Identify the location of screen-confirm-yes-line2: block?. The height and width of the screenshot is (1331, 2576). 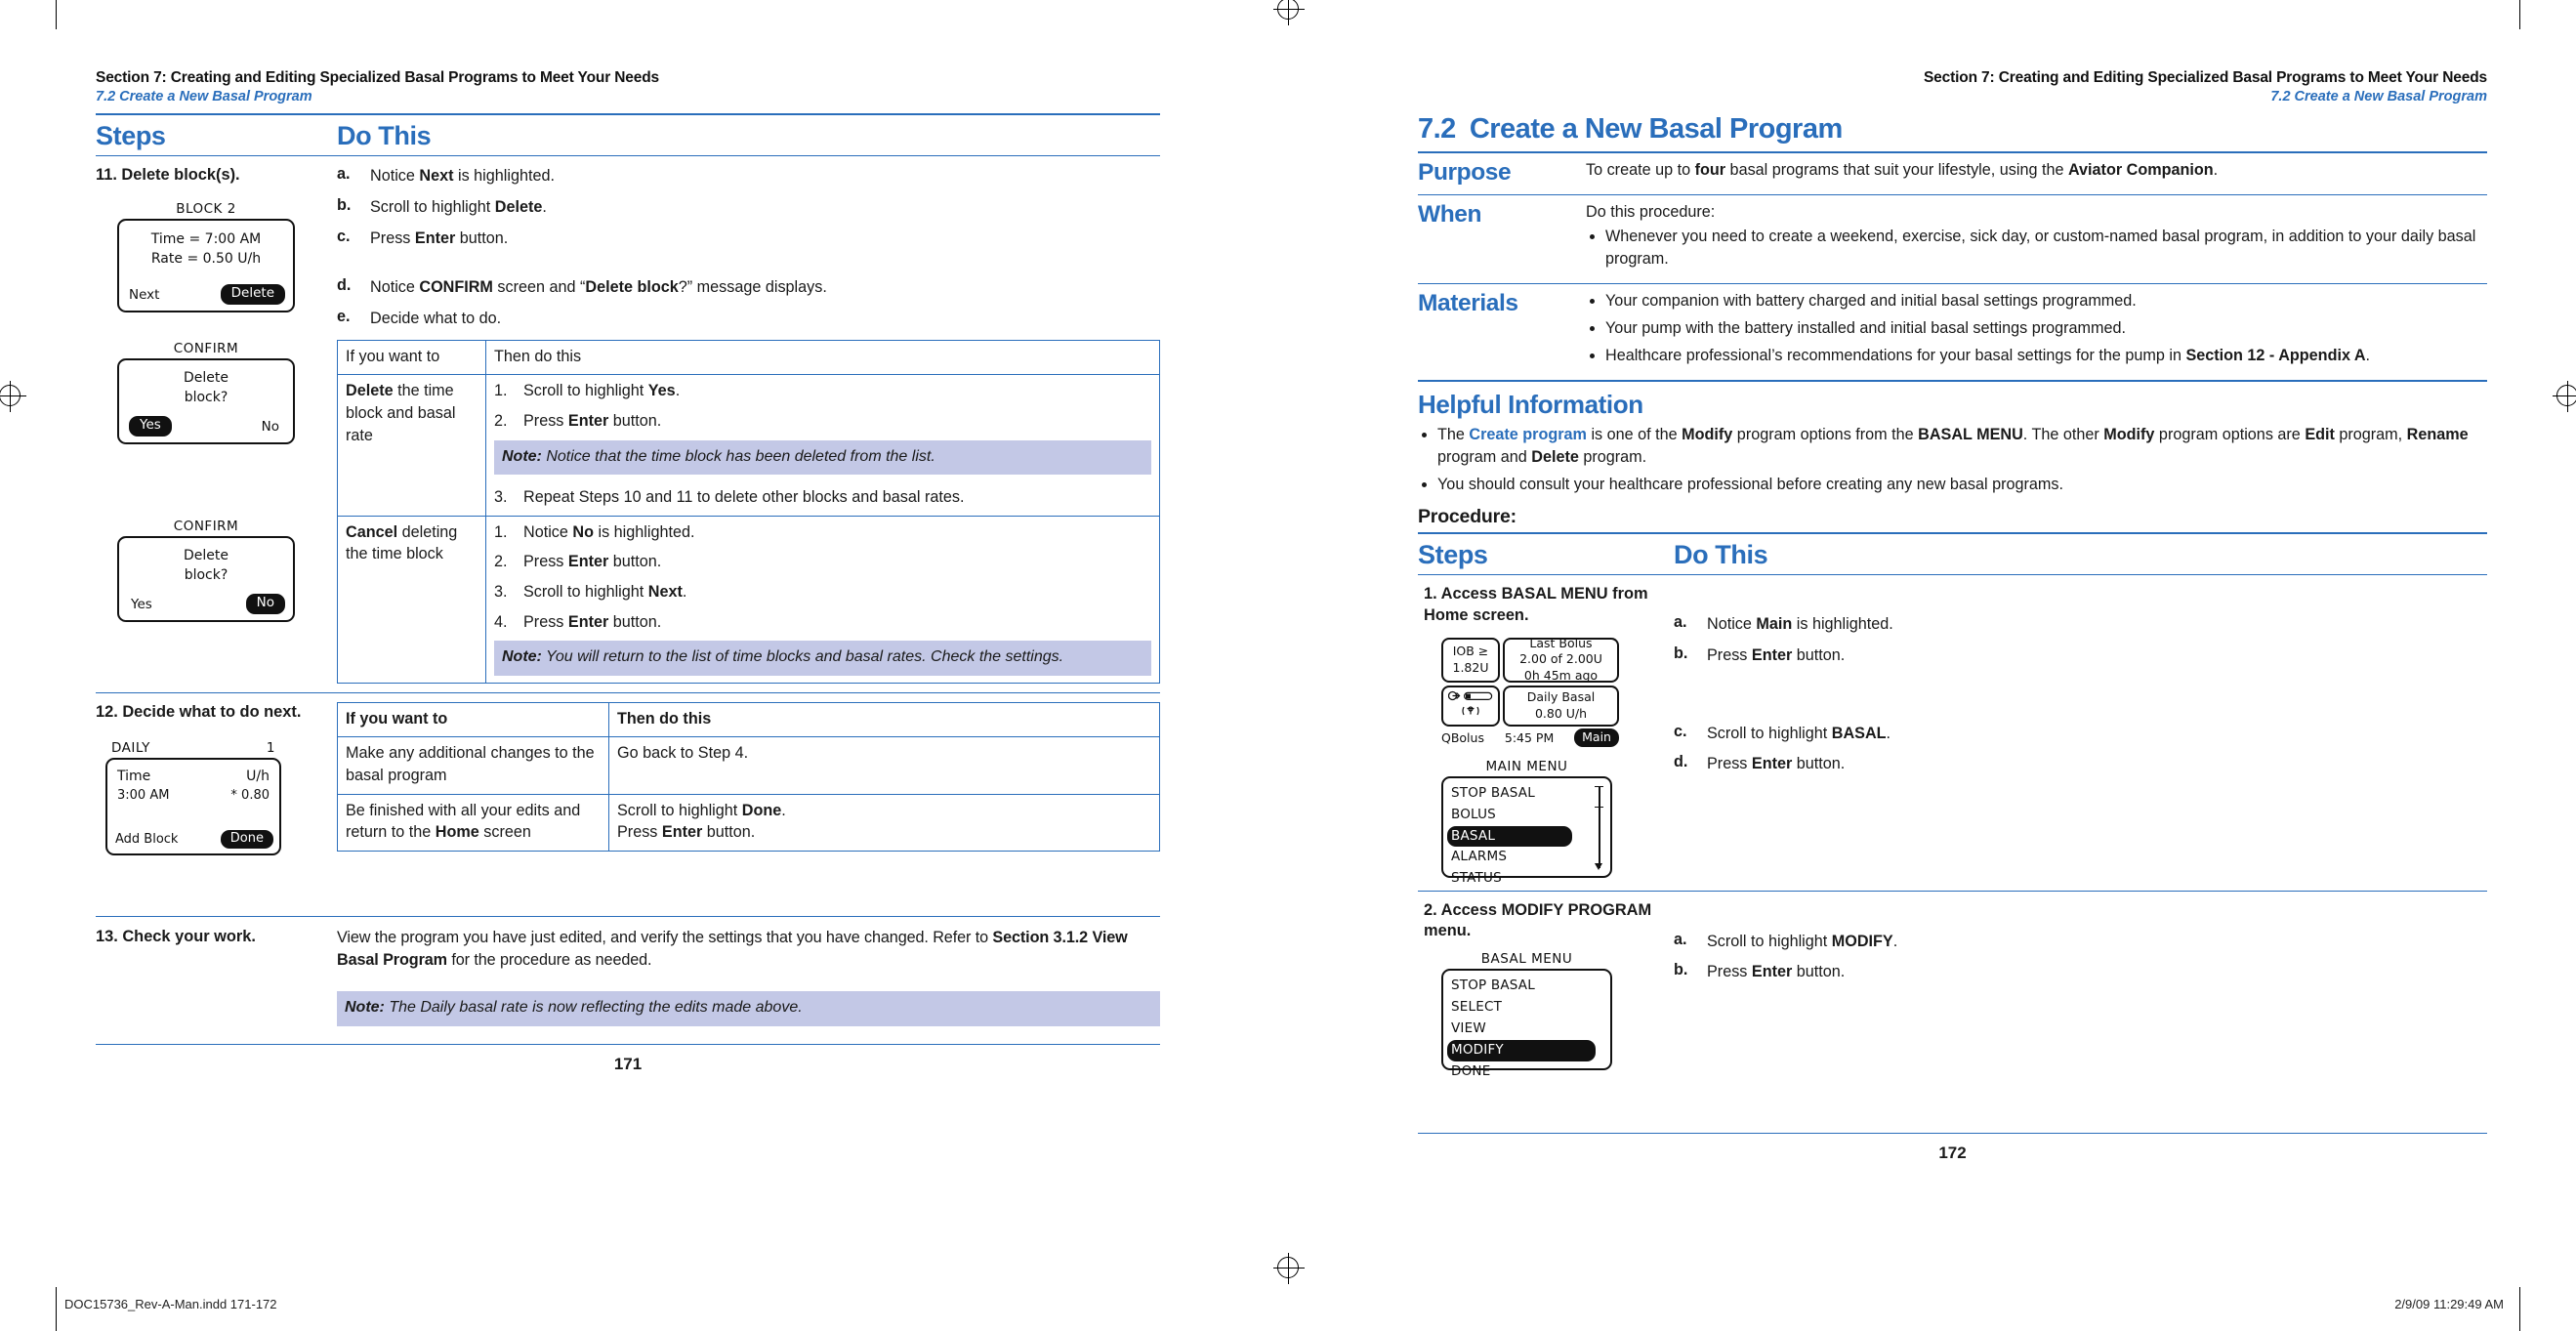
(206, 398).